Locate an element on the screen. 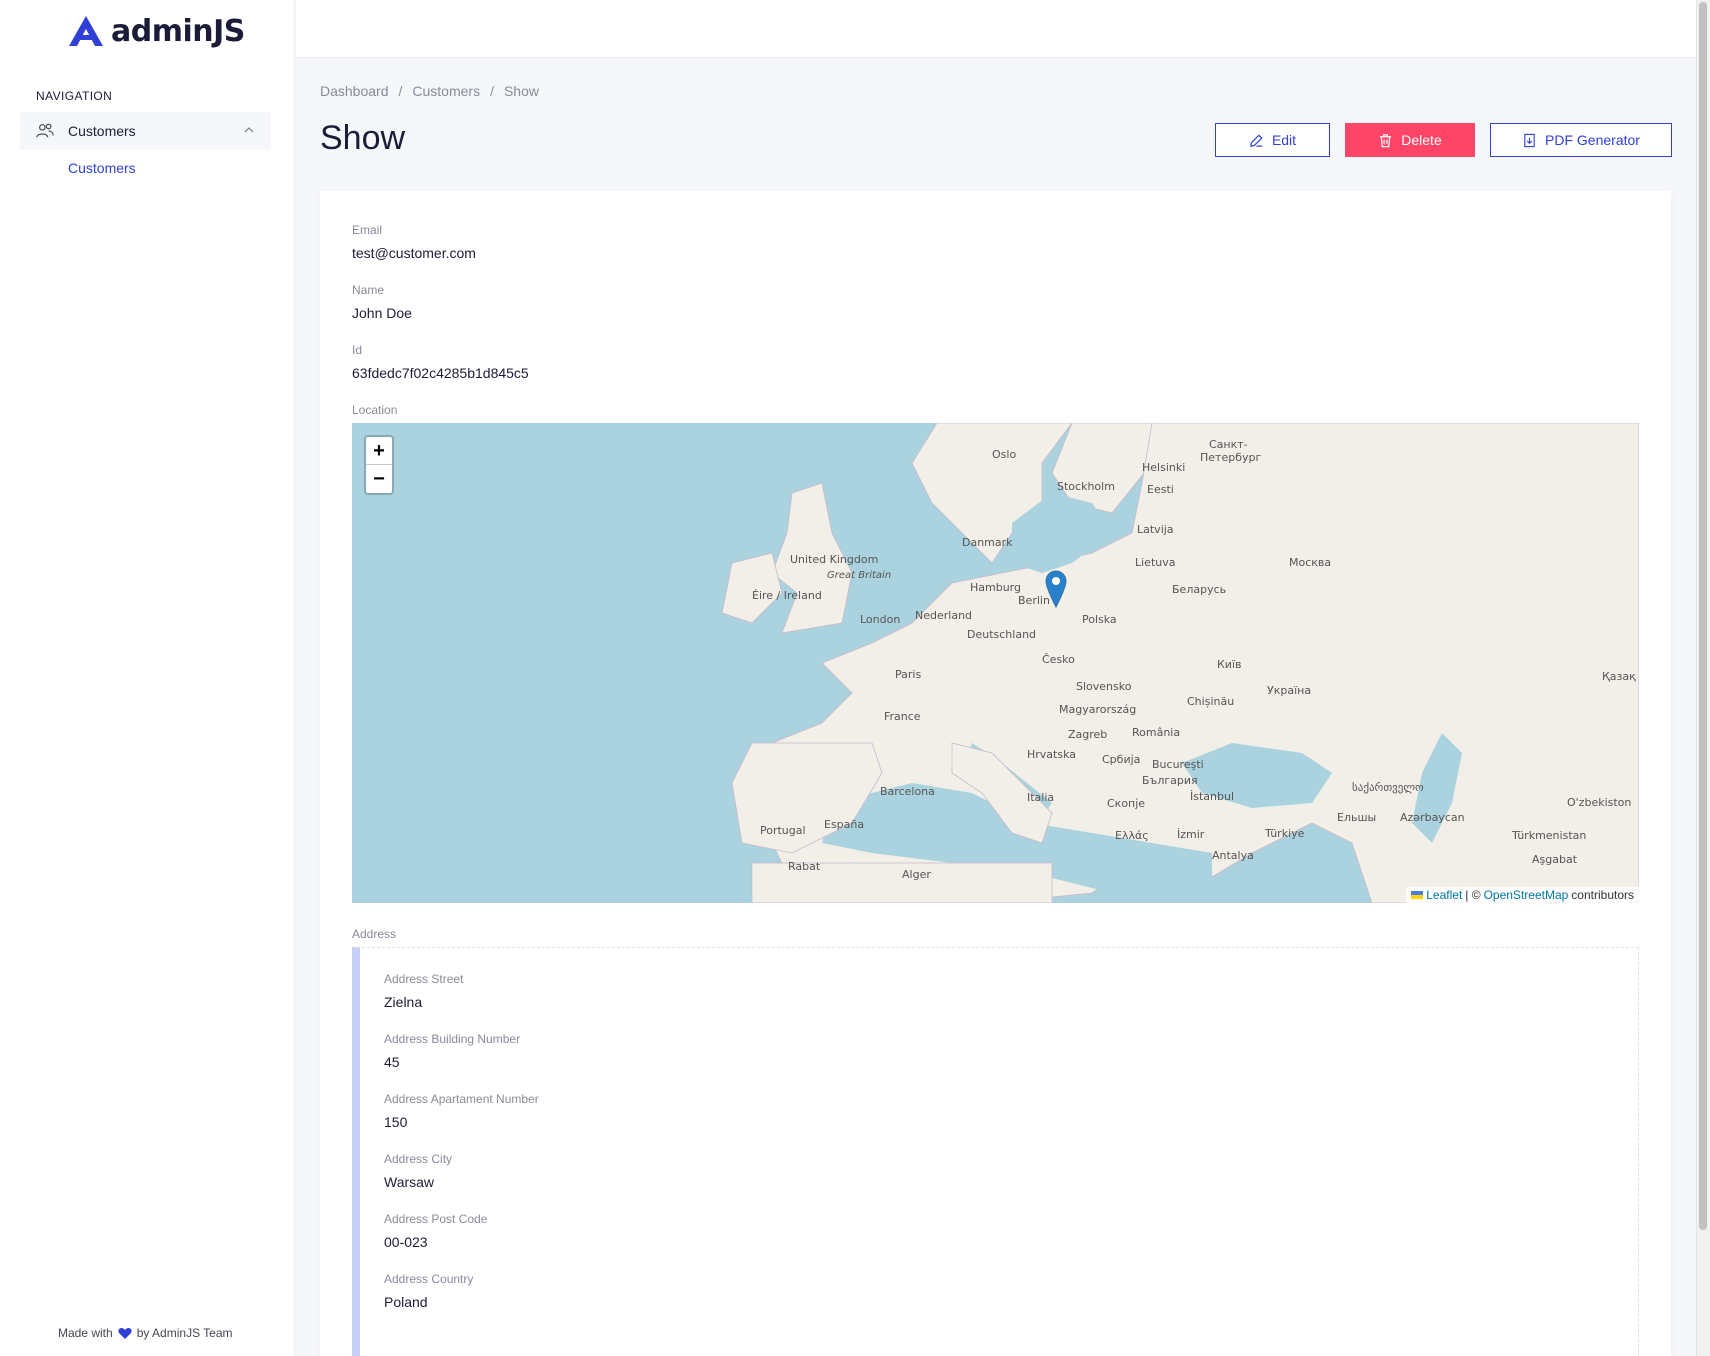 The height and width of the screenshot is (1356, 1710). sidebar-item-customers: Customers is located at coordinates (102, 168).